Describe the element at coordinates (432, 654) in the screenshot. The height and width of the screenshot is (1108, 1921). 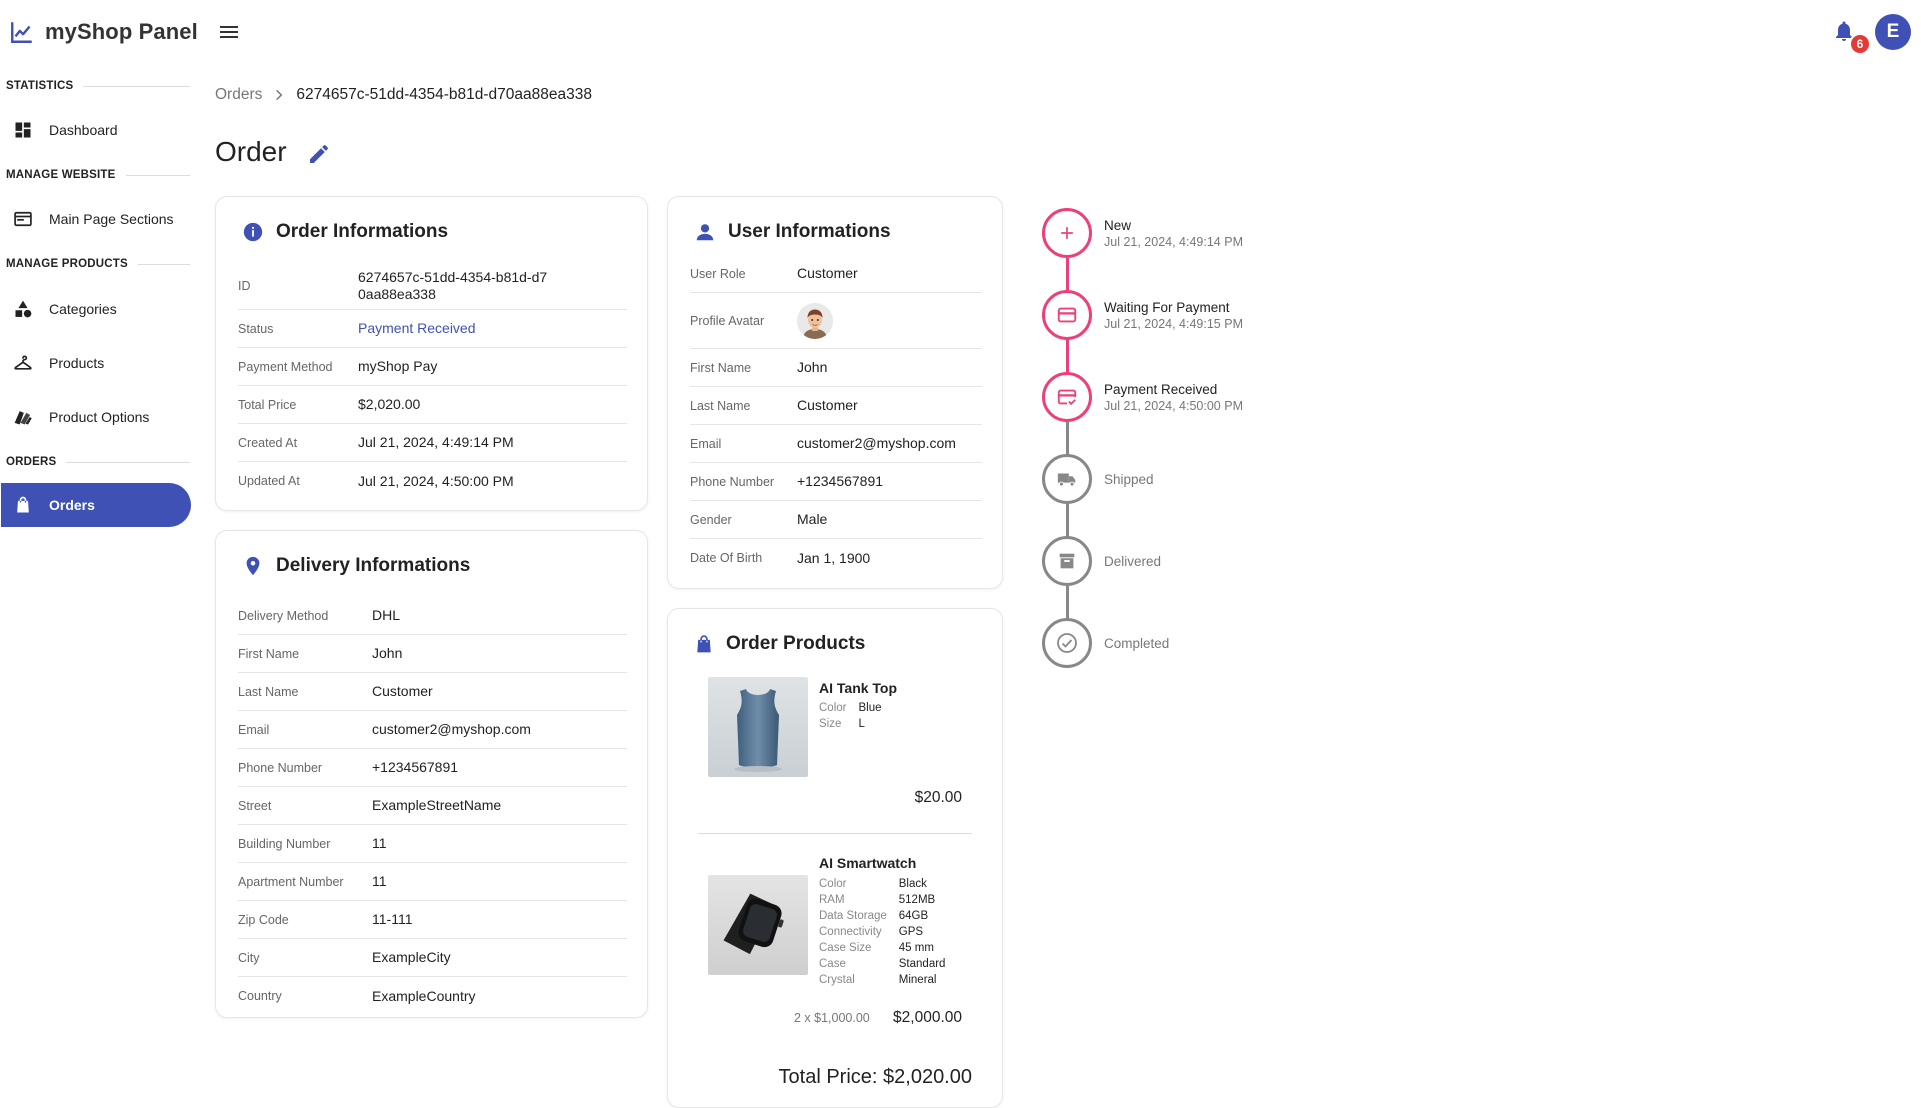
I see `delivery-row: First Name John` at that location.